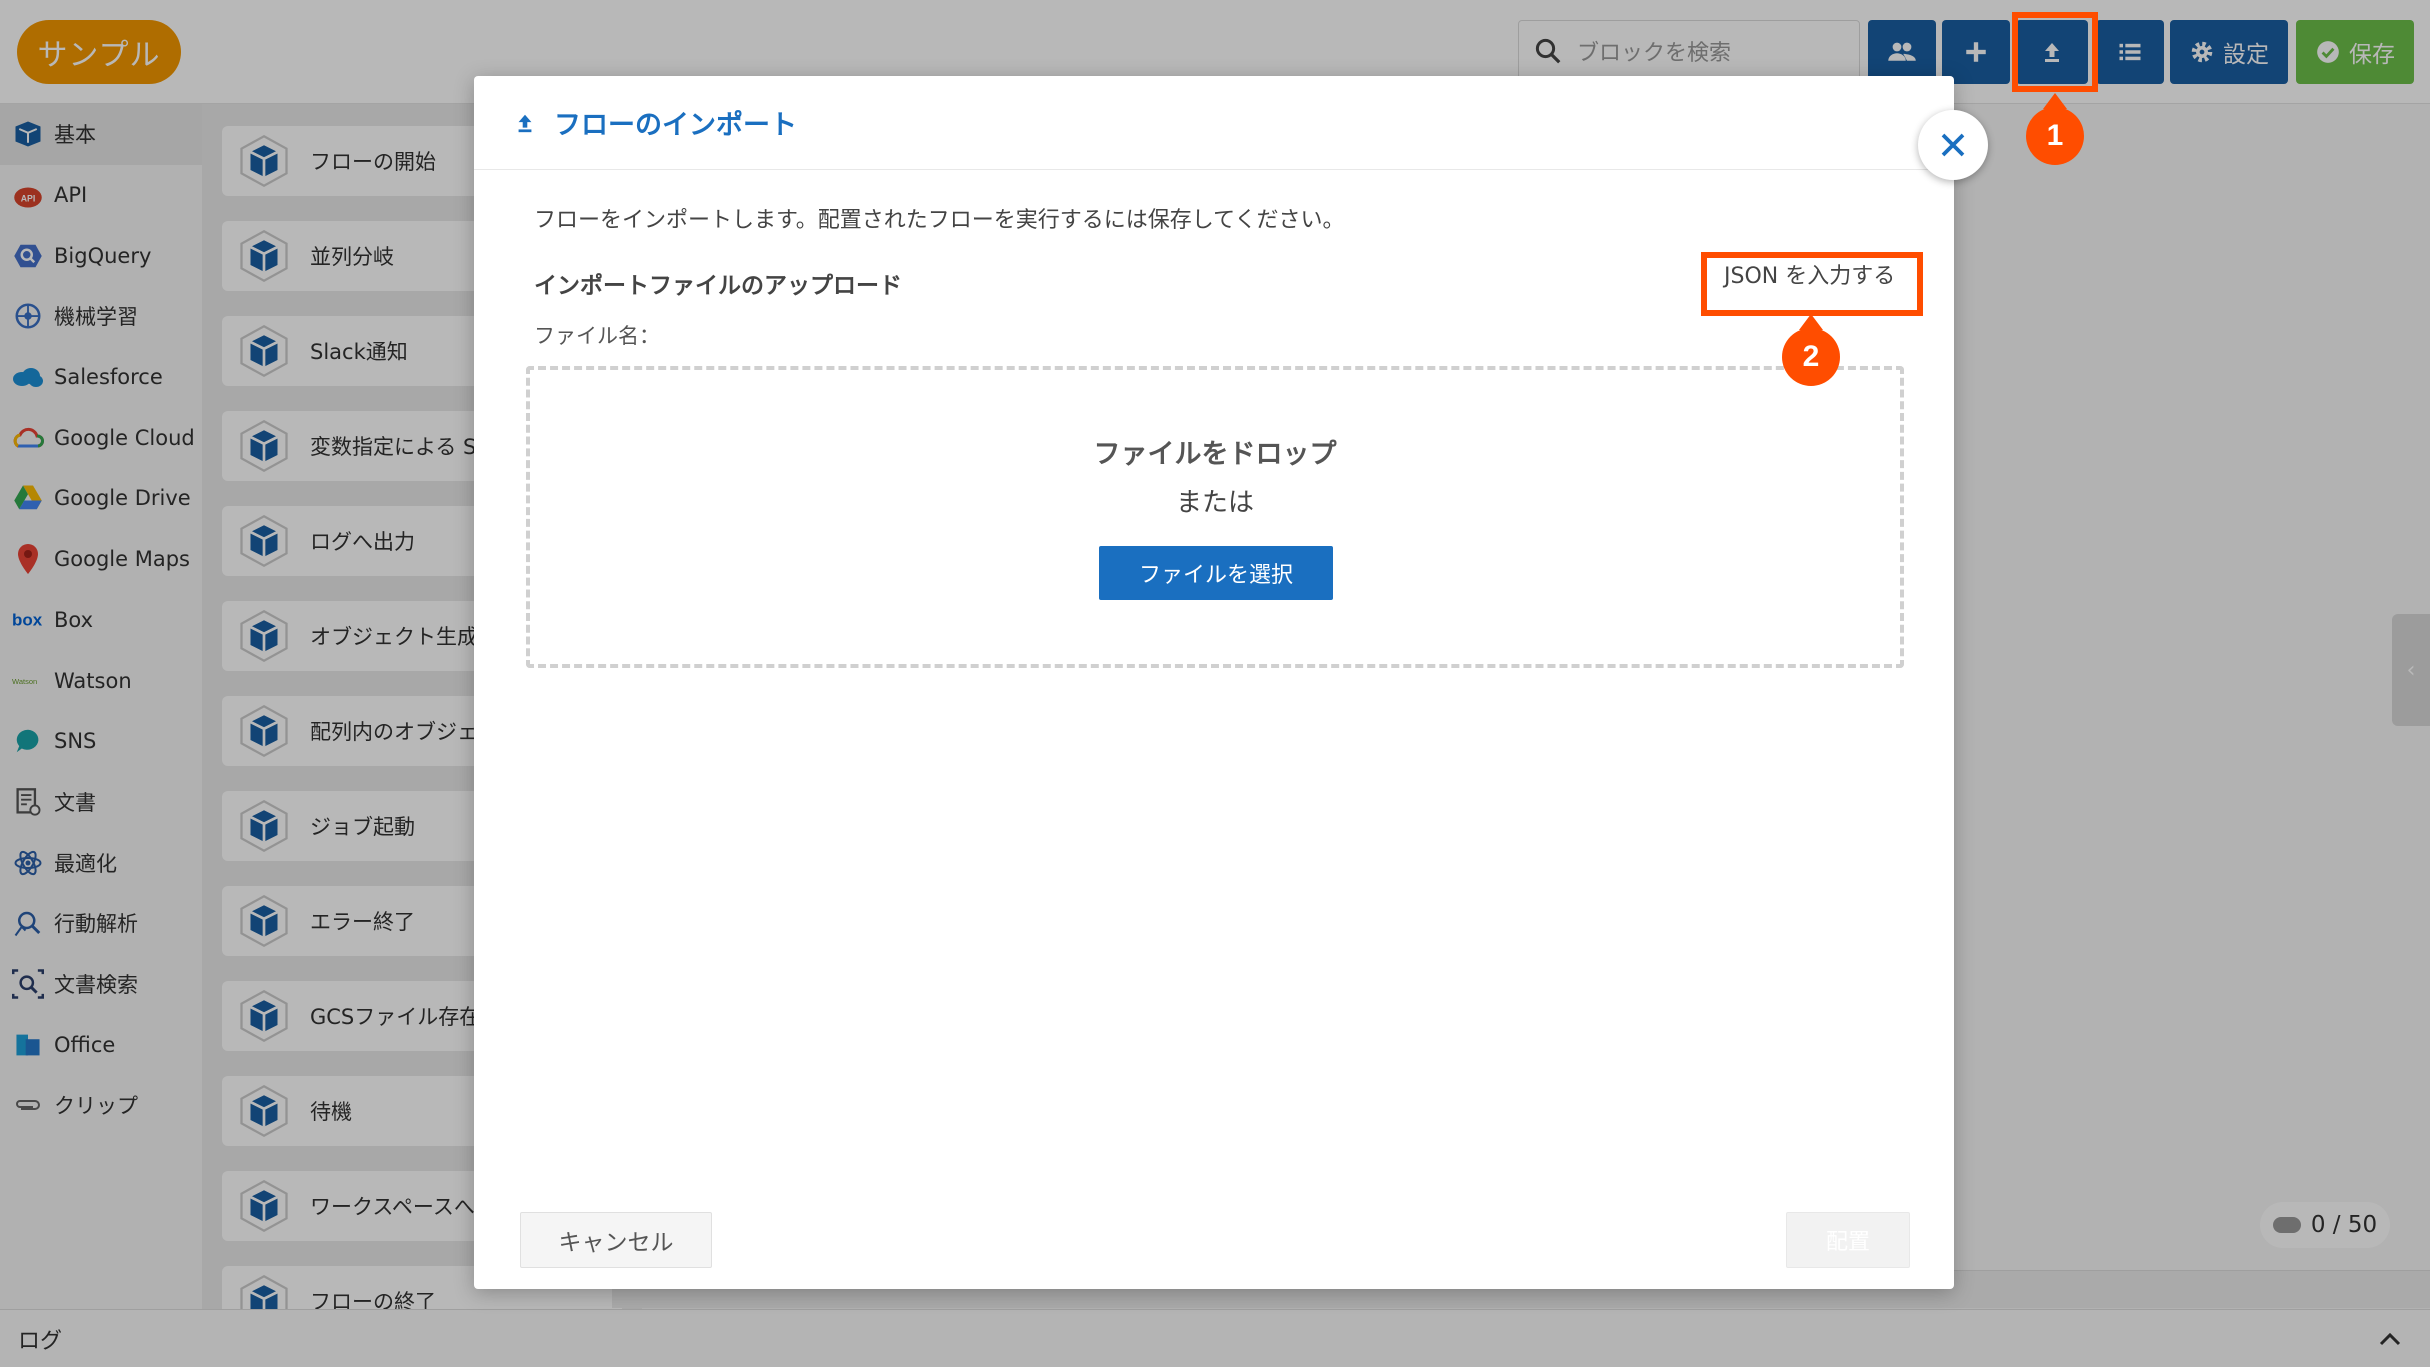  What do you see at coordinates (2055, 129) in the screenshot?
I see `annotation-badge-1: 1` at bounding box center [2055, 129].